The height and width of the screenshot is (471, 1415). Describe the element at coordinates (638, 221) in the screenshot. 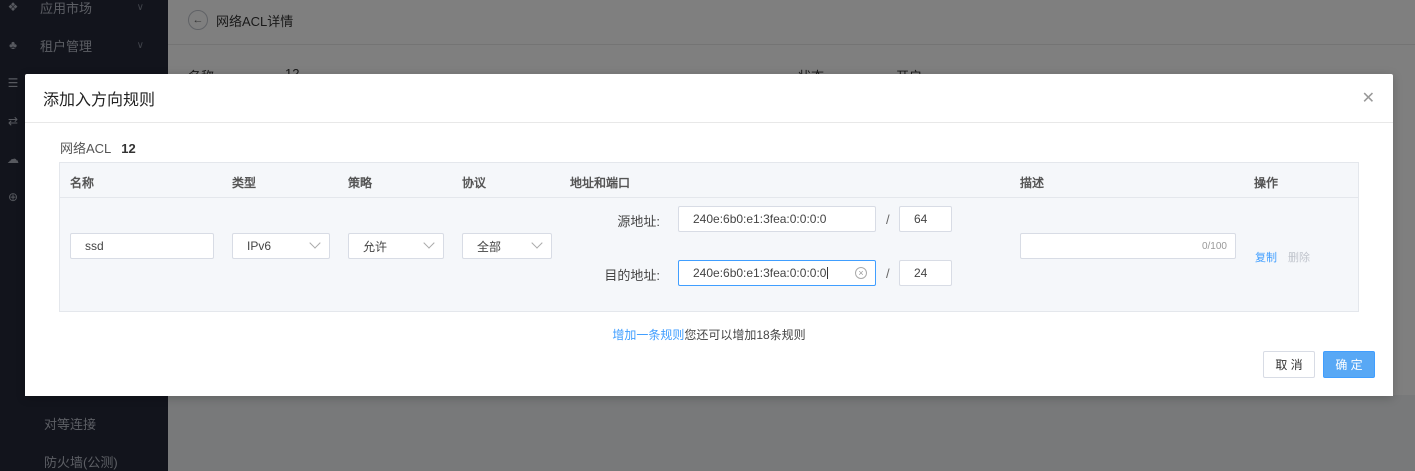

I see `source-address-label: 源地址:` at that location.